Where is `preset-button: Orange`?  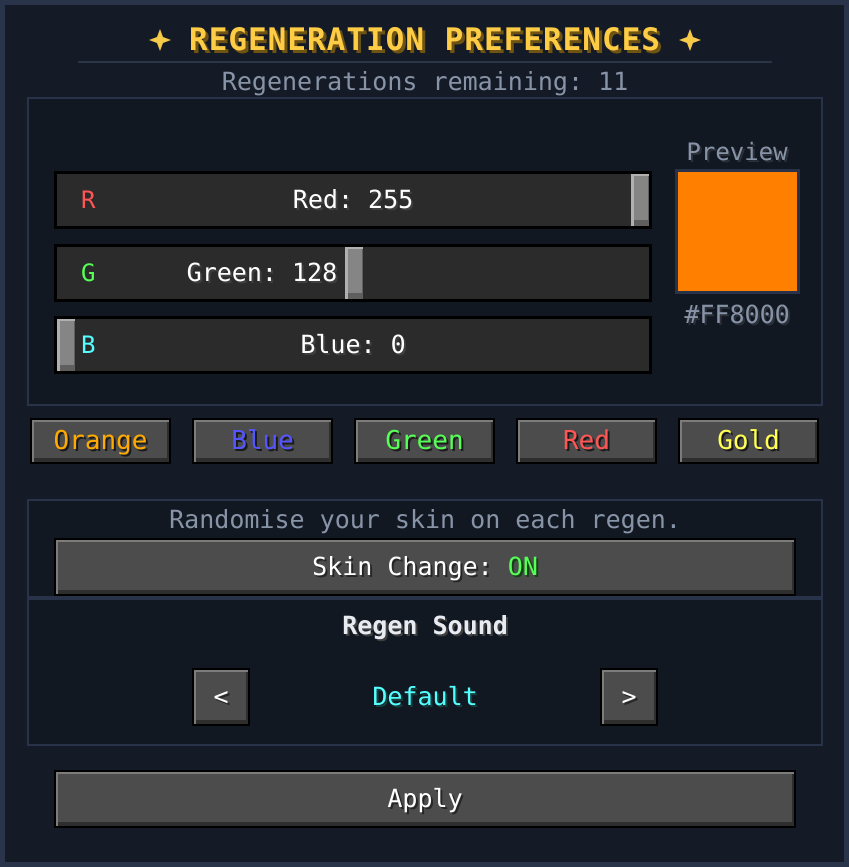 preset-button: Orange is located at coordinates (100, 441).